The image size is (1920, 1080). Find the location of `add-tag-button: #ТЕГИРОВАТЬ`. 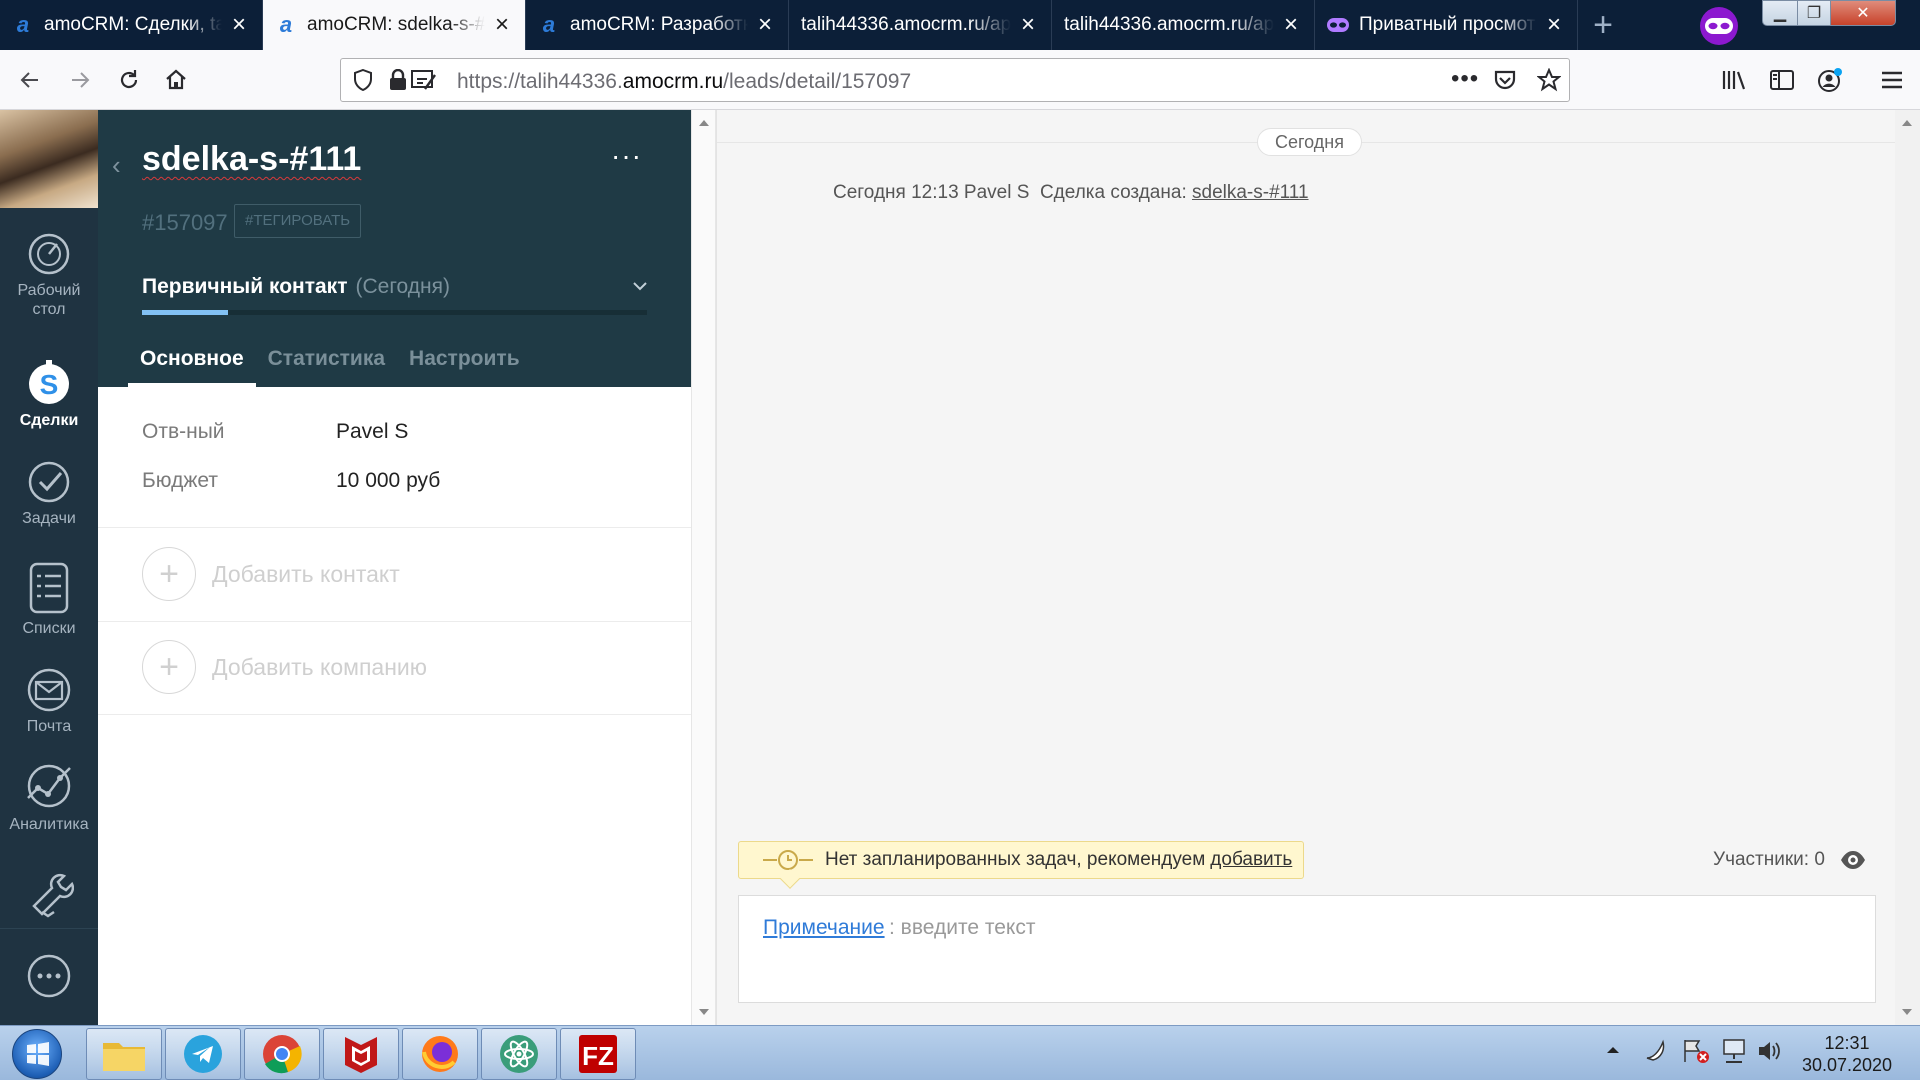

add-tag-button: #ТЕГИРОВАТЬ is located at coordinates (298, 221).